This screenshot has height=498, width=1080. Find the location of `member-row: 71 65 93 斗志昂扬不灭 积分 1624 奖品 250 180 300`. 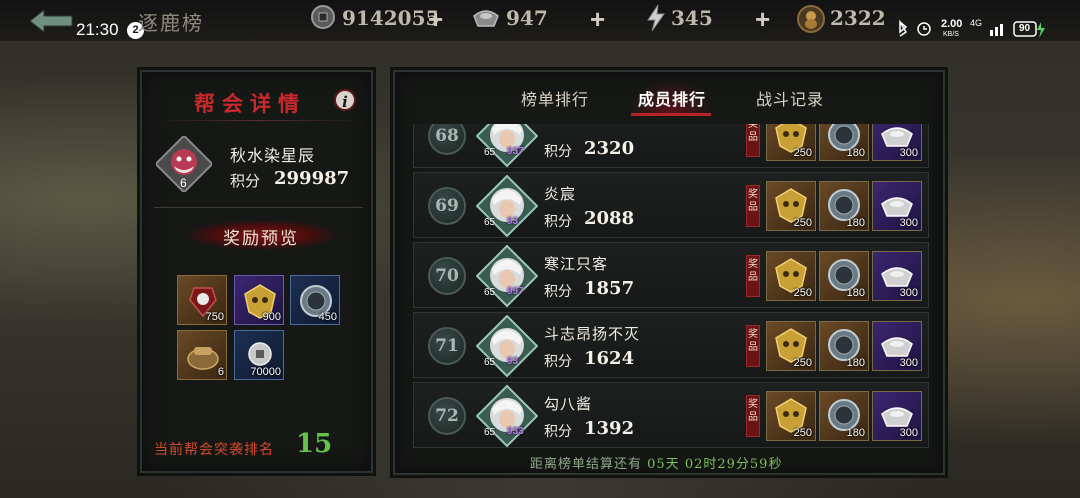

member-row: 71 65 93 斗志昂扬不灭 积分 1624 奖品 250 180 300 is located at coordinates (671, 345).